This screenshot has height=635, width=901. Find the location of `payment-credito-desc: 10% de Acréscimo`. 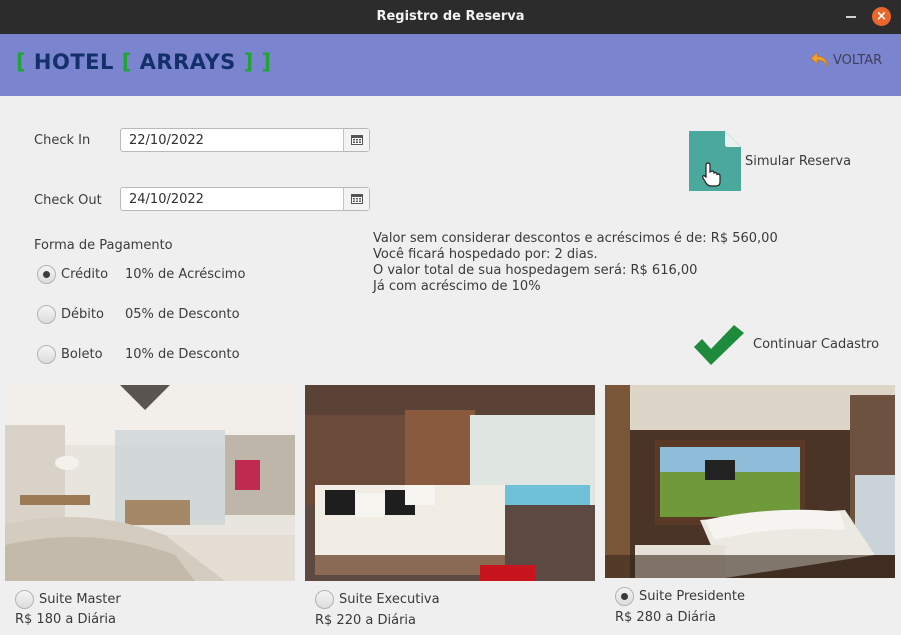

payment-credito-desc: 10% de Acréscimo is located at coordinates (185, 274).